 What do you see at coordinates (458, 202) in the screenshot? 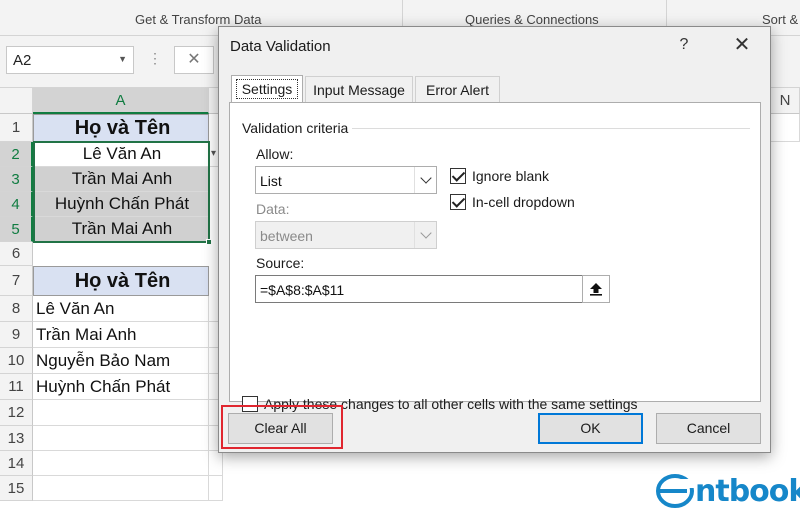
I see `incell-dropdown-checkbox` at bounding box center [458, 202].